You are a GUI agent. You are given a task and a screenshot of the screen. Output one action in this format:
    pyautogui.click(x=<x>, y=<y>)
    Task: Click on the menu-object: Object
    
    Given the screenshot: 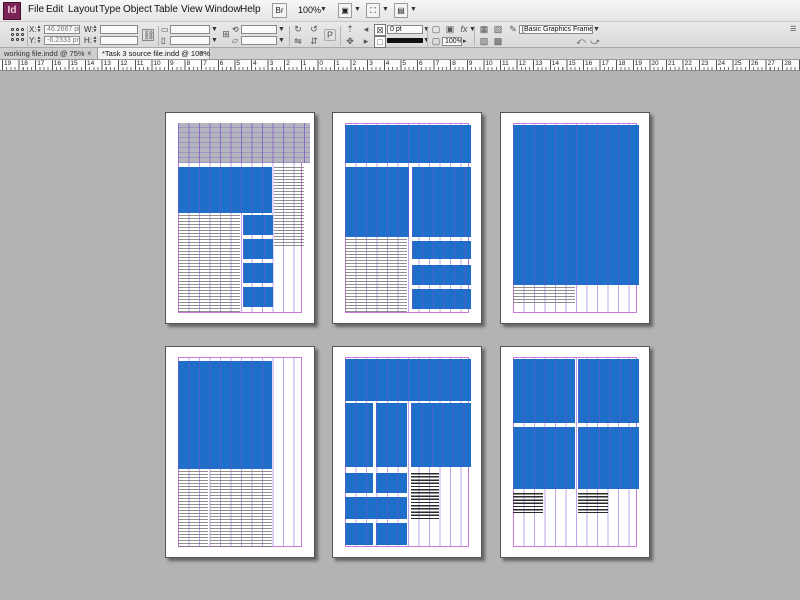 What is the action you would take?
    pyautogui.click(x=137, y=9)
    